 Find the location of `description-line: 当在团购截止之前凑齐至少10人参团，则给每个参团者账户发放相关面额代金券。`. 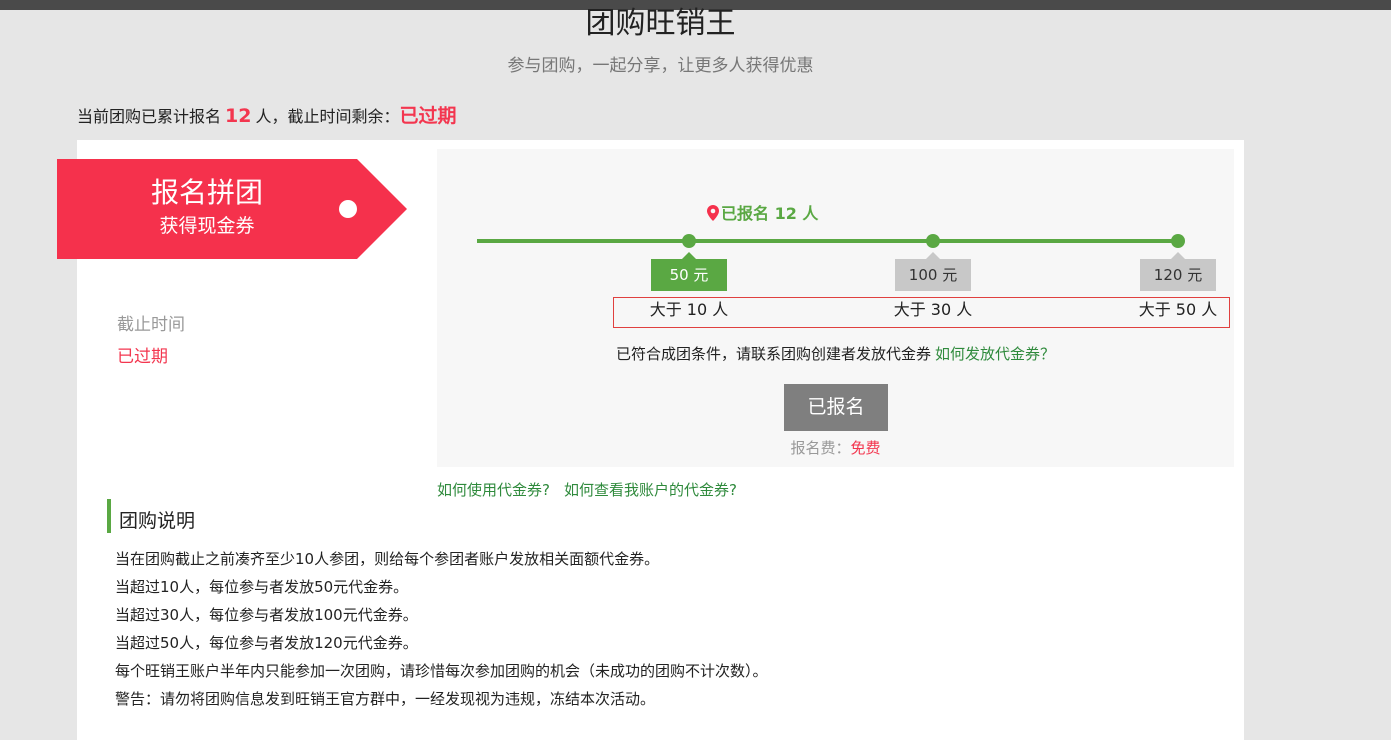

description-line: 当在团购截止之前凑齐至少10人参团，则给每个参团者账户发放相关面额代金券。 is located at coordinates (387, 559).